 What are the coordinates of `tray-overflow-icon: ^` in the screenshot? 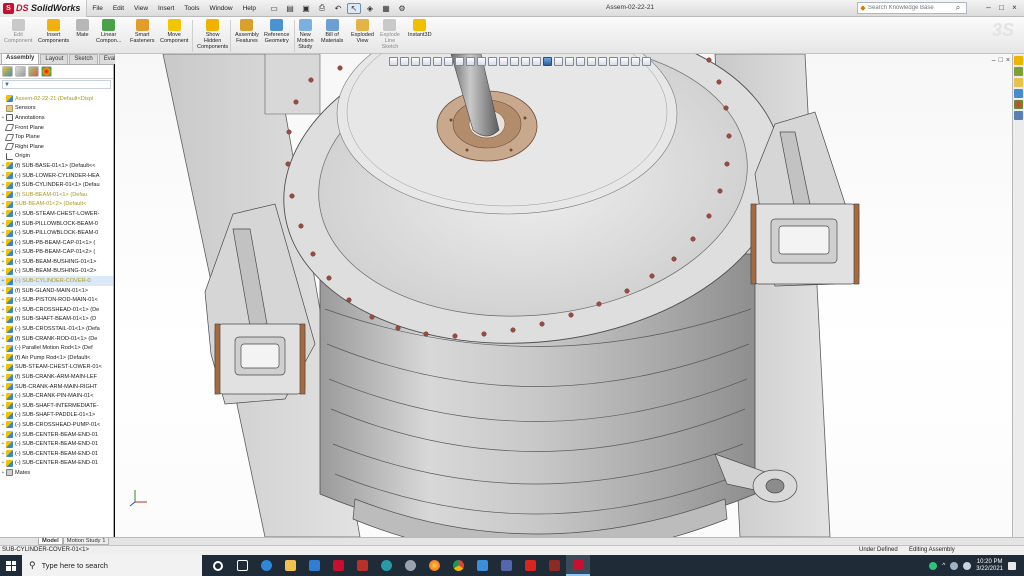 It's located at (943, 565).